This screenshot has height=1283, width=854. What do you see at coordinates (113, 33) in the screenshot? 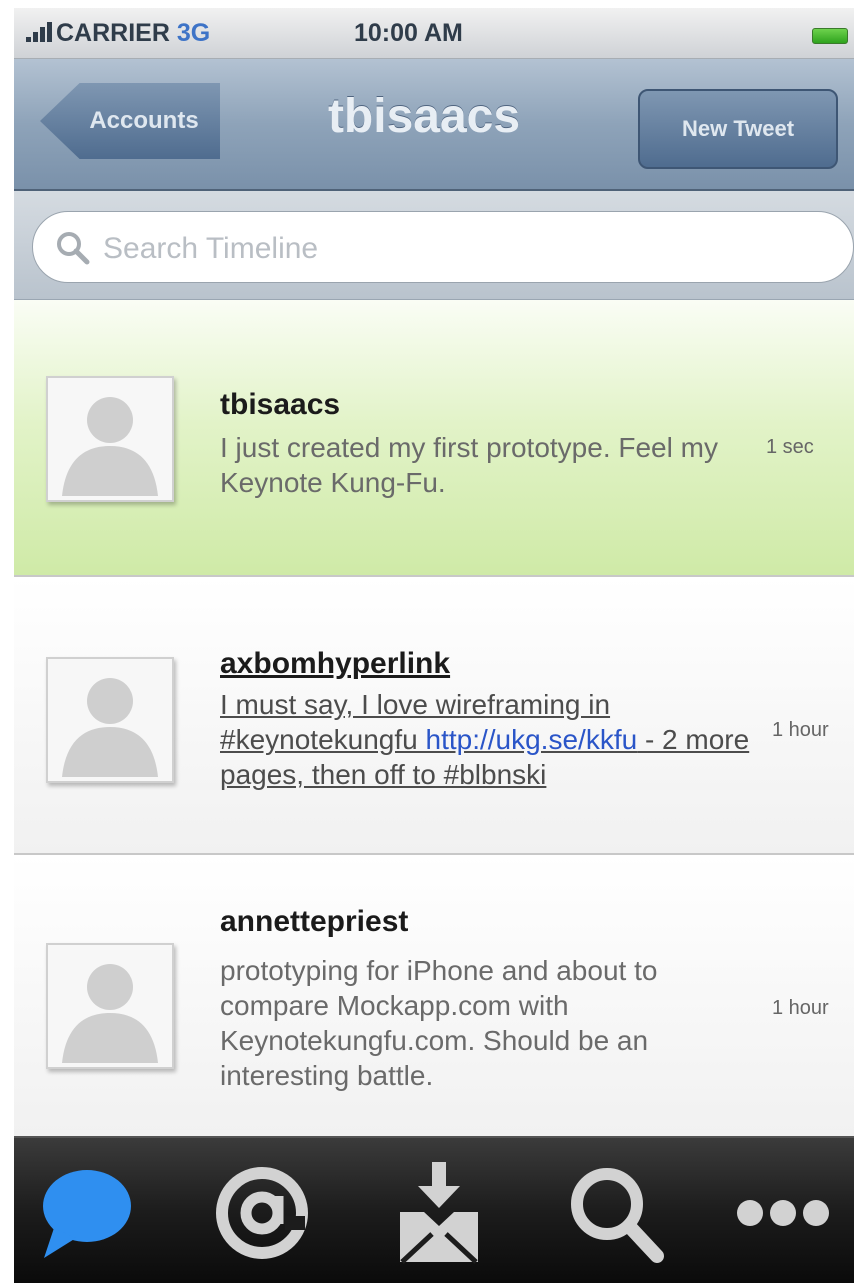
I see `carrier-name: CARRIER` at bounding box center [113, 33].